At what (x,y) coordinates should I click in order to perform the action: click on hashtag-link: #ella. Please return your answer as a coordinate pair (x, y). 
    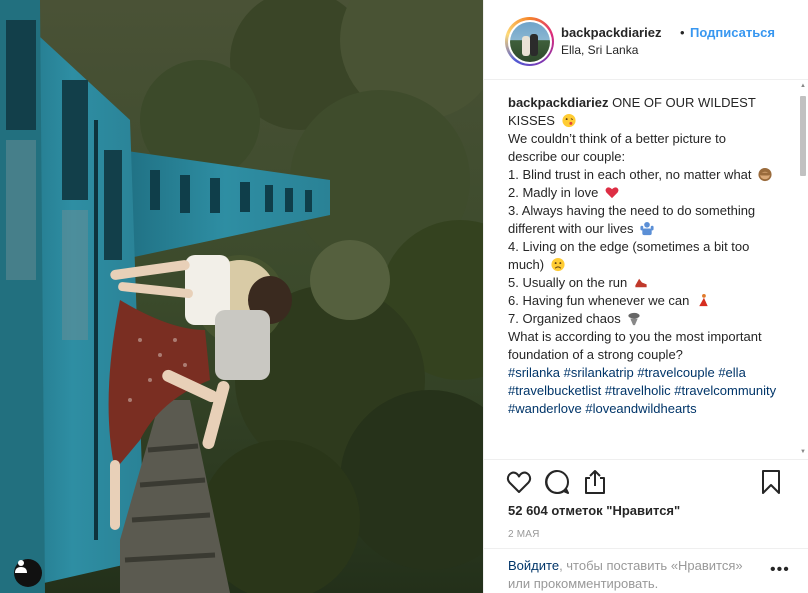
    Looking at the image, I should click on (731, 372).